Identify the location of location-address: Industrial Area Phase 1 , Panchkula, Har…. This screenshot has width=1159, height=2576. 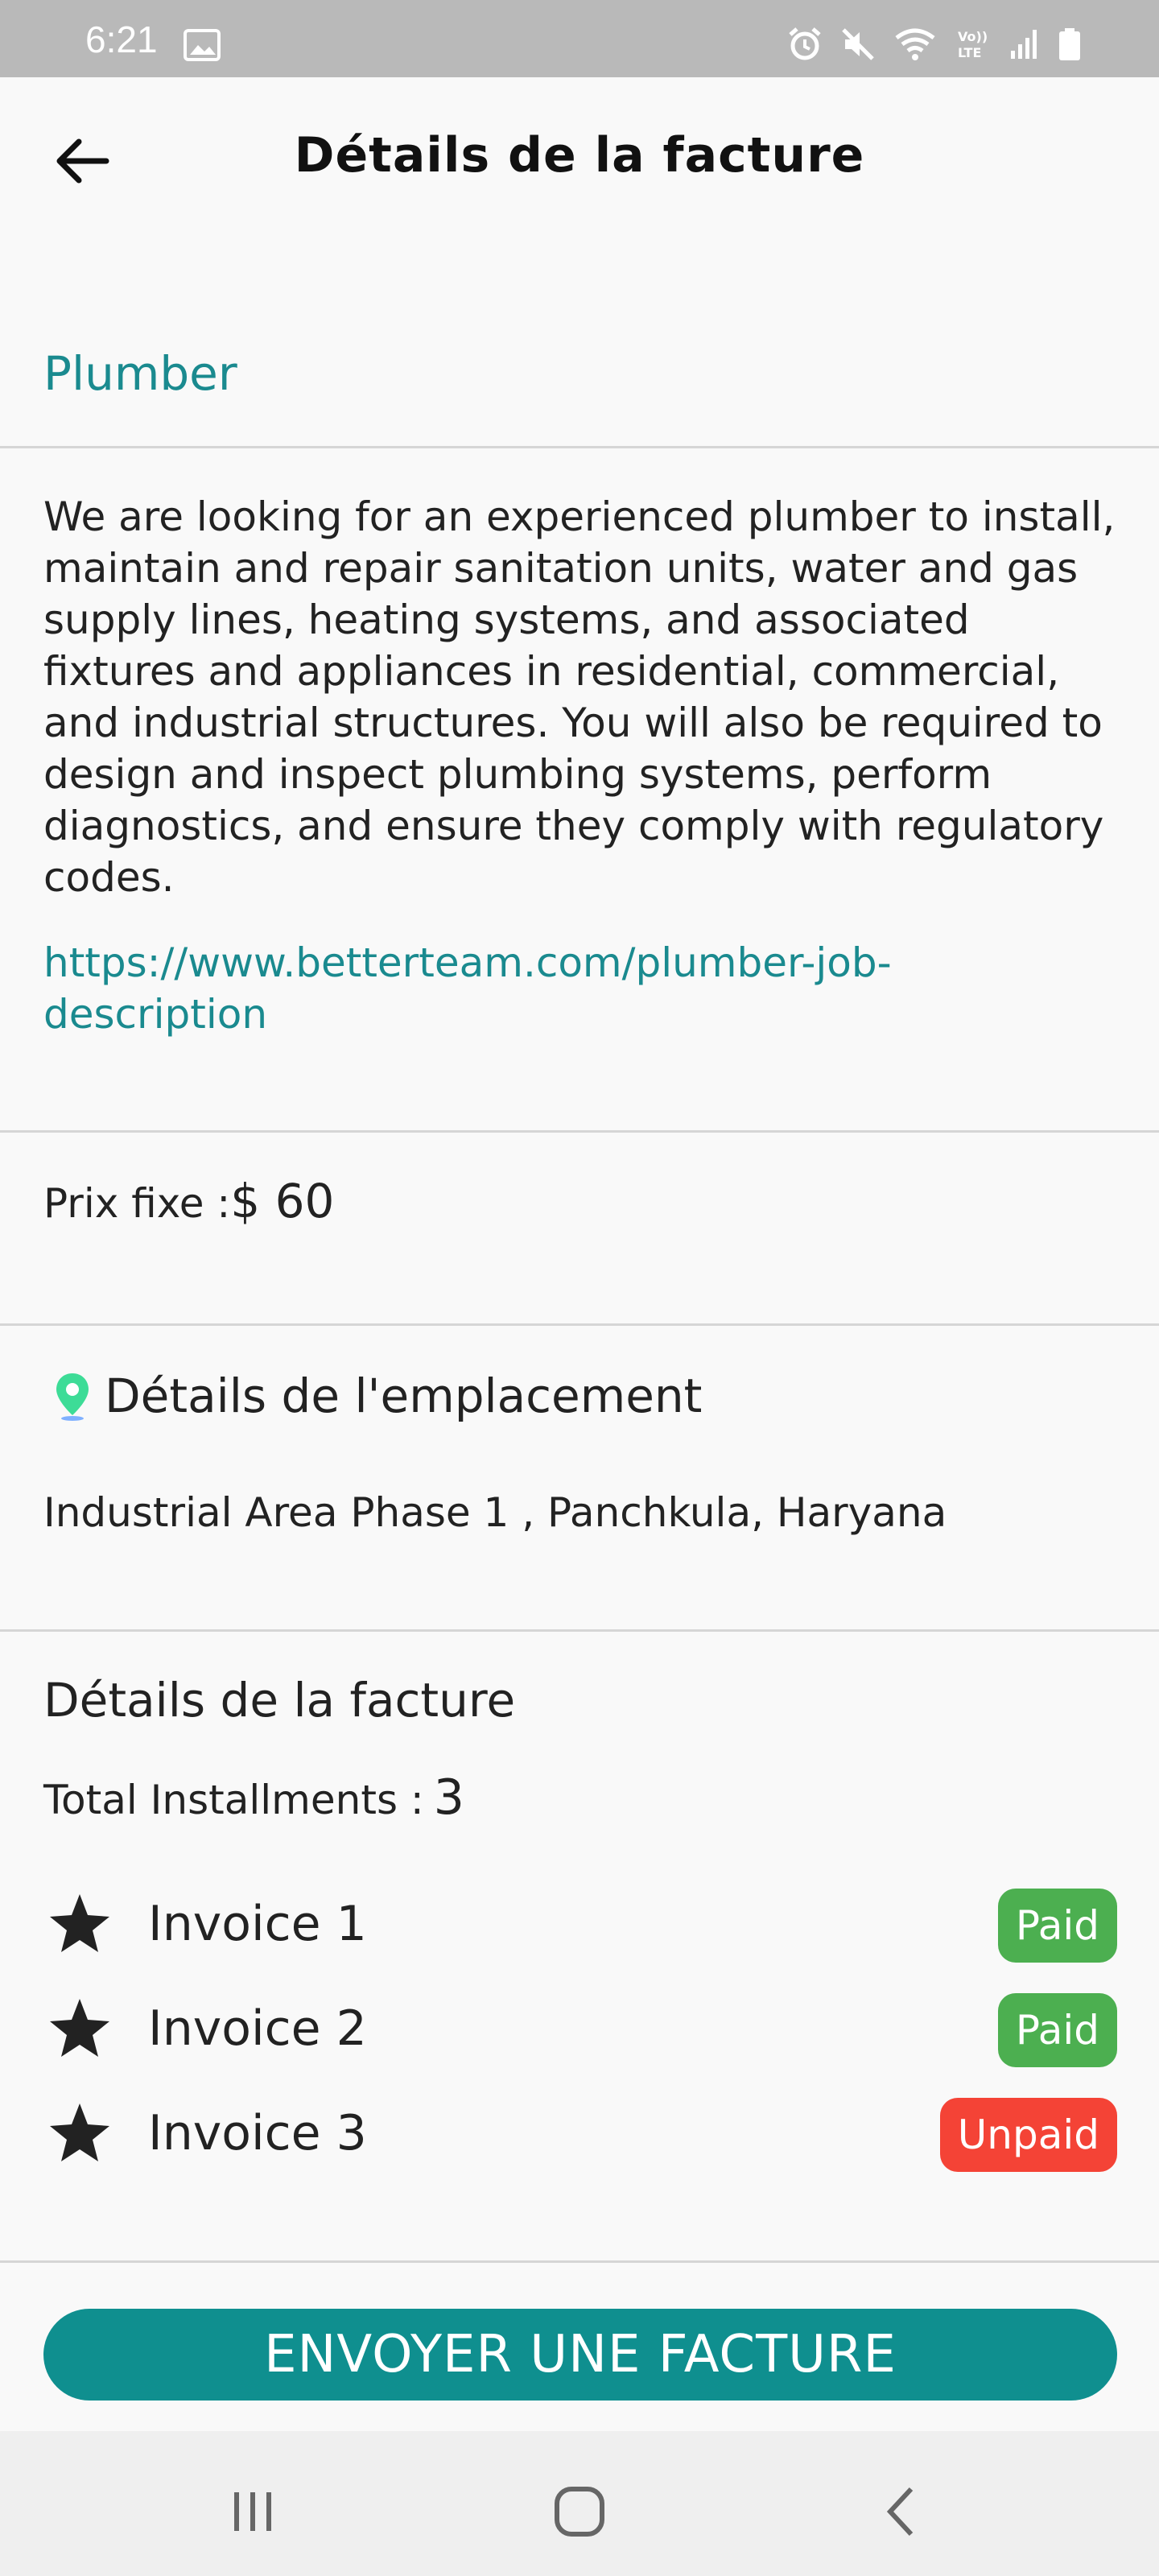
(495, 1512).